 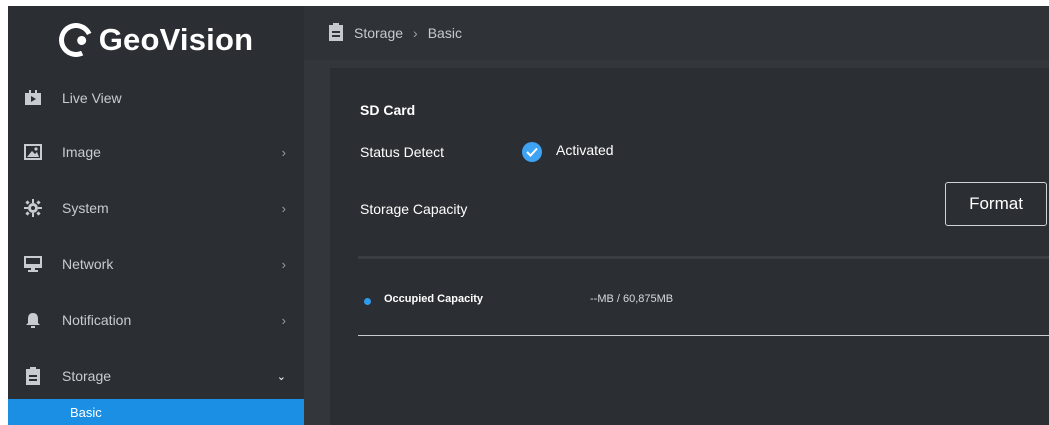 What do you see at coordinates (156, 412) in the screenshot?
I see `sidebar-subitem-basic: Basic` at bounding box center [156, 412].